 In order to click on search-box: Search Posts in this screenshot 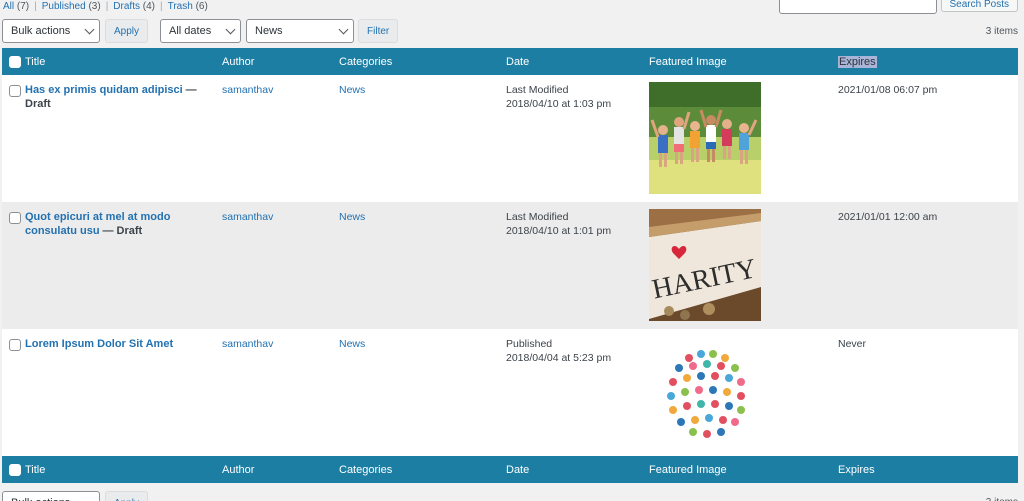, I will do `click(898, 7)`.